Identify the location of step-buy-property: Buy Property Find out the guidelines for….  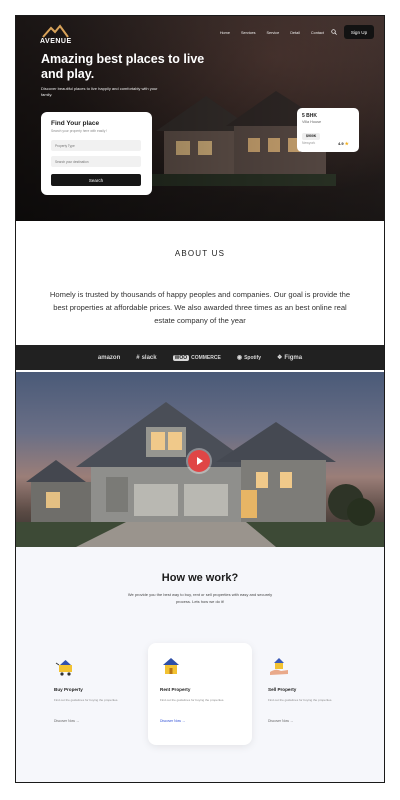
(94, 694).